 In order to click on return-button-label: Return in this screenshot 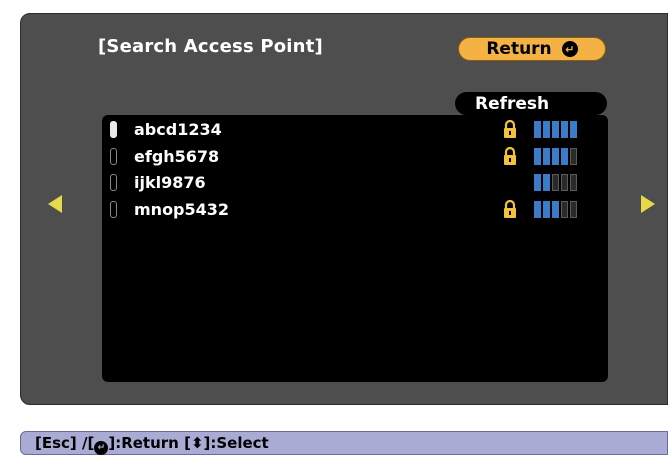, I will do `click(519, 49)`.